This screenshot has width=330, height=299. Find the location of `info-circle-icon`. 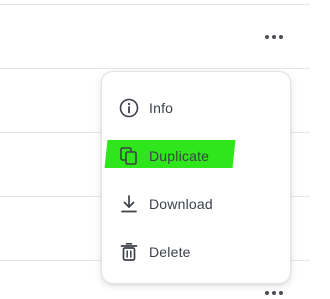

info-circle-icon is located at coordinates (129, 108).